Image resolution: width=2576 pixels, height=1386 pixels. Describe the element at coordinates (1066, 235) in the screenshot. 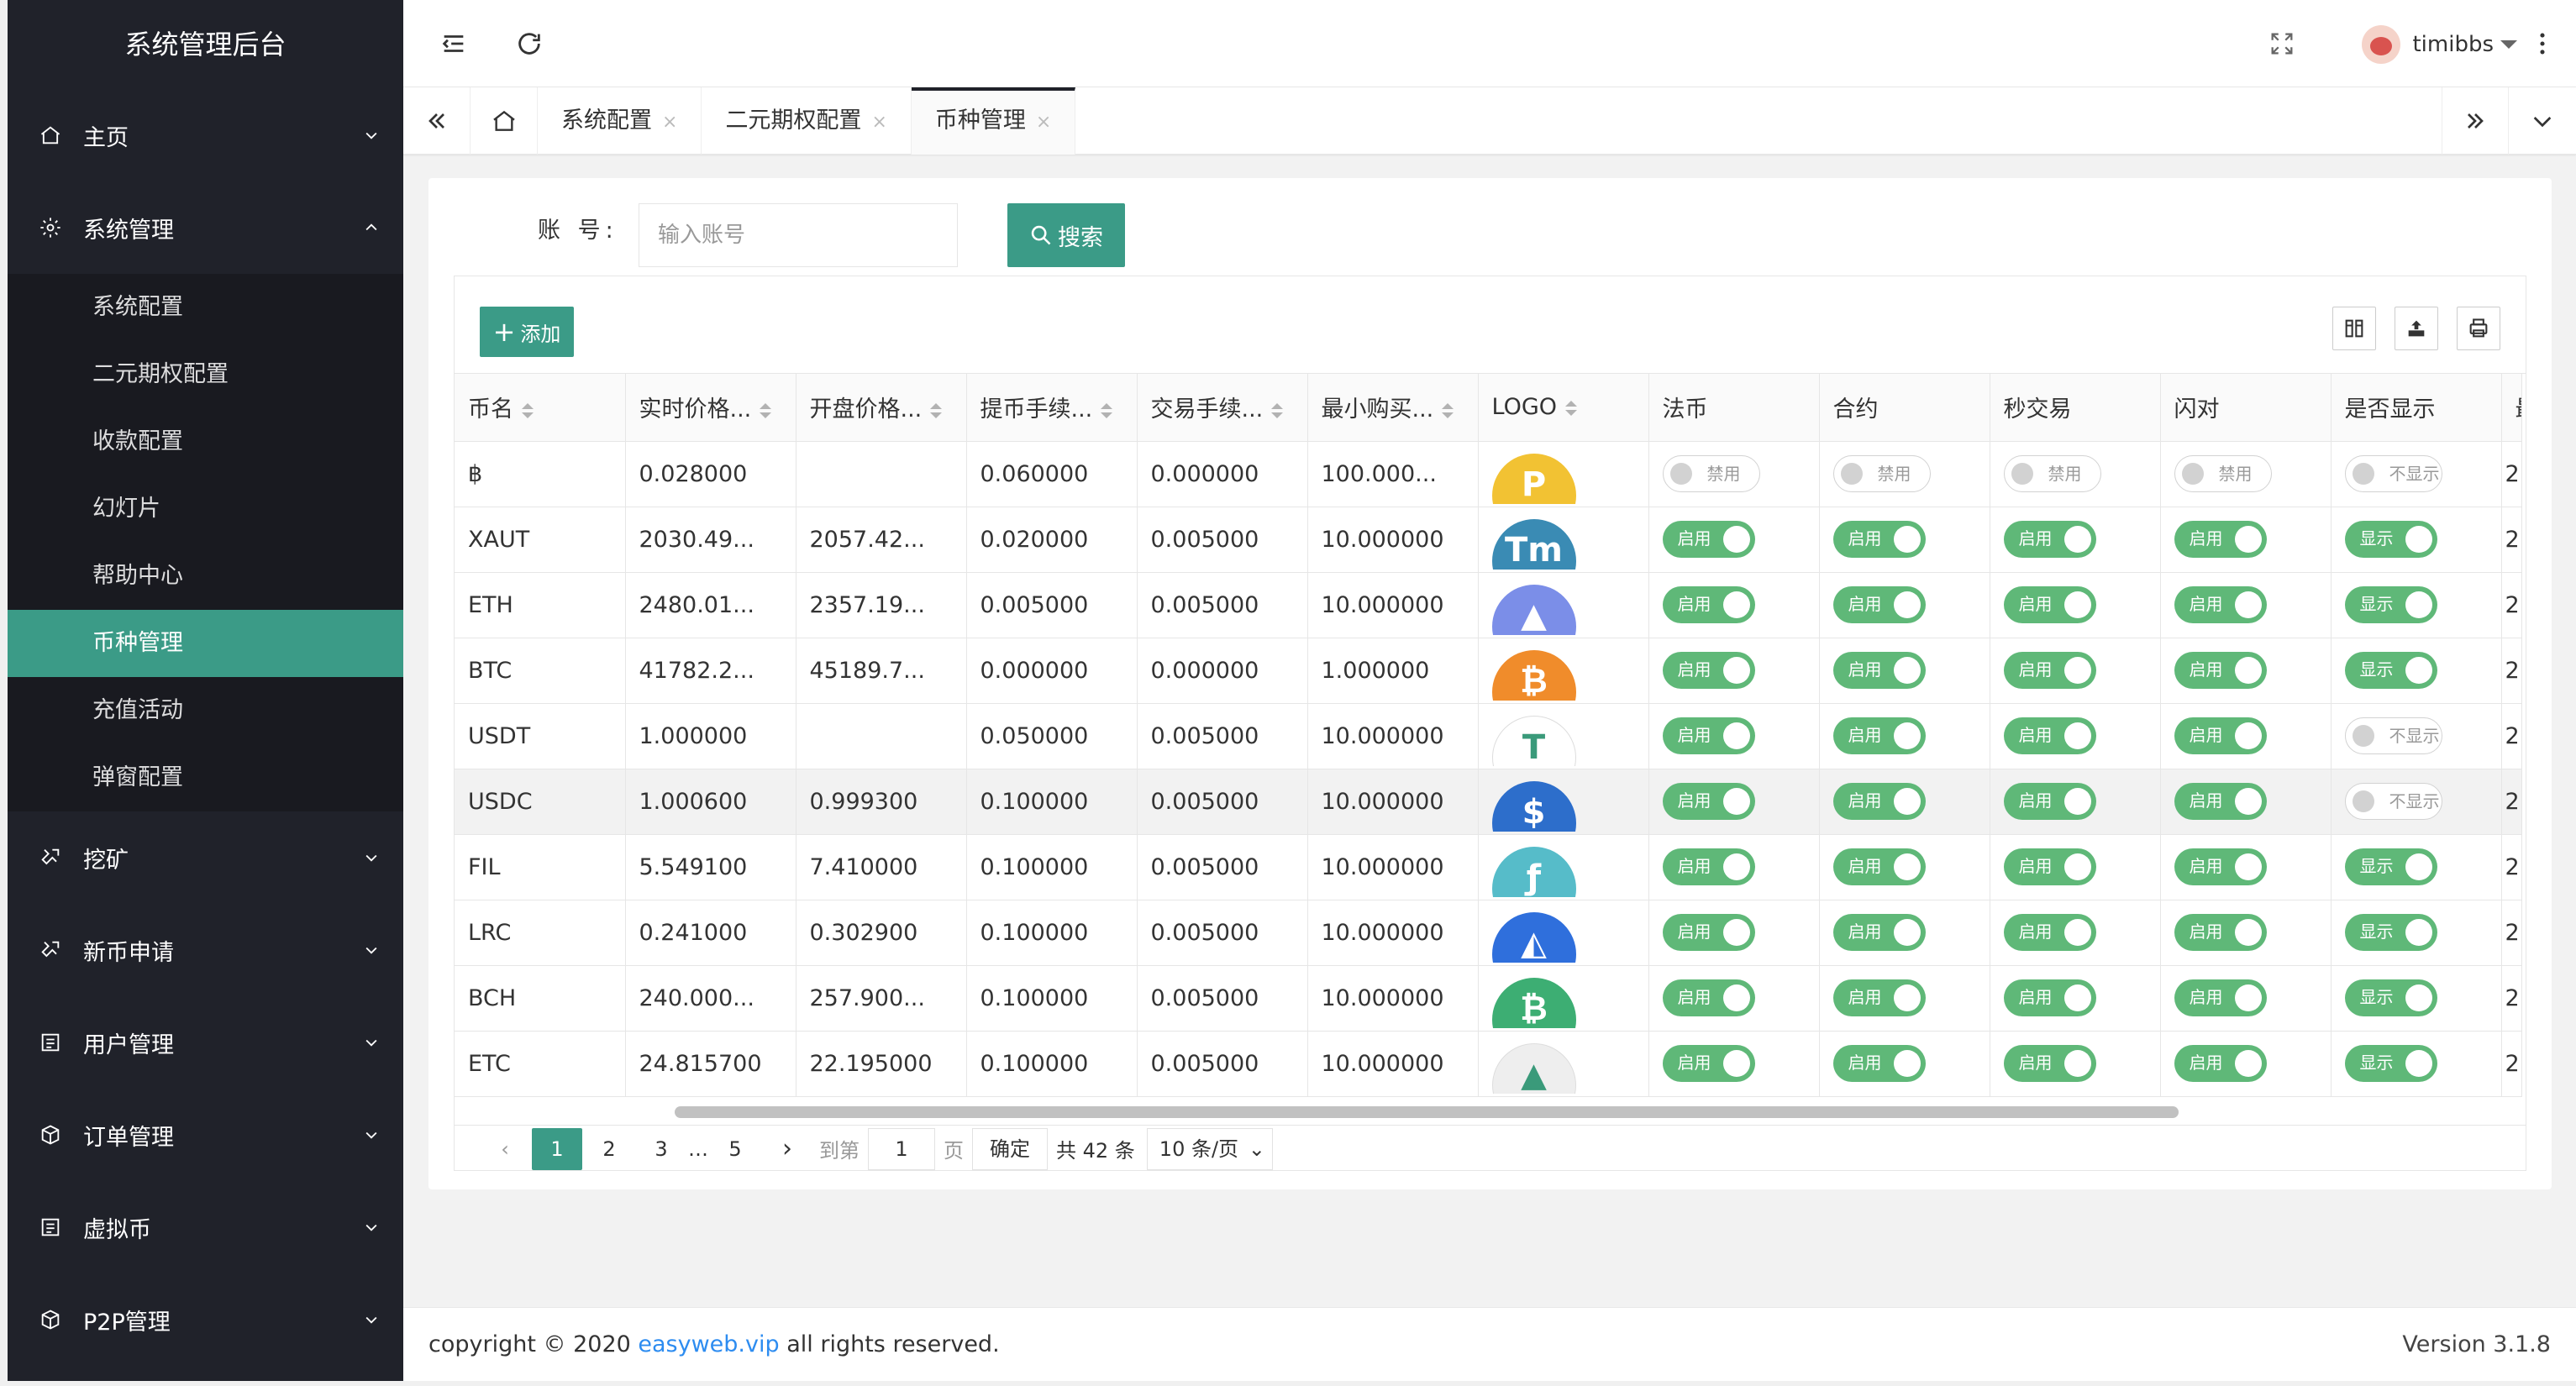

I see `search-button: 搜索` at that location.